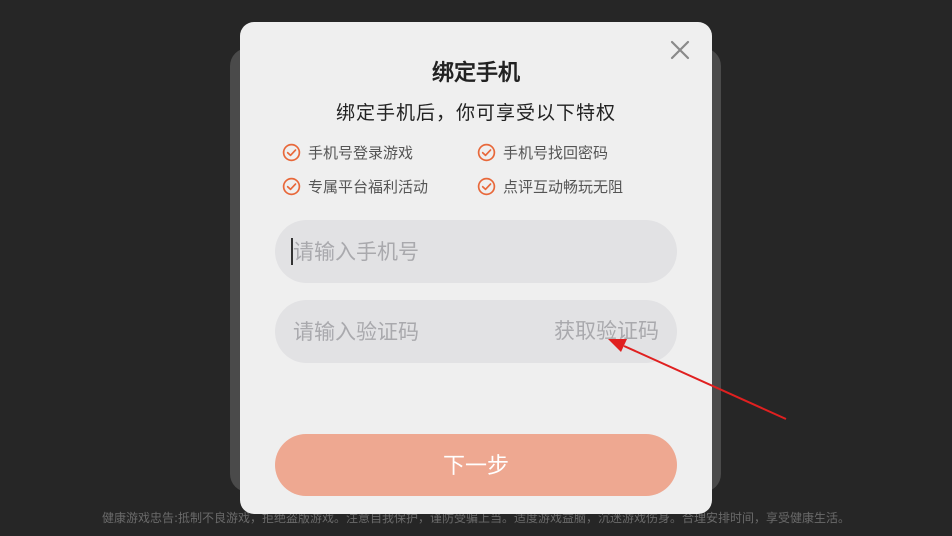 The height and width of the screenshot is (536, 952). Describe the element at coordinates (408, 331) in the screenshot. I see `code-input` at that location.